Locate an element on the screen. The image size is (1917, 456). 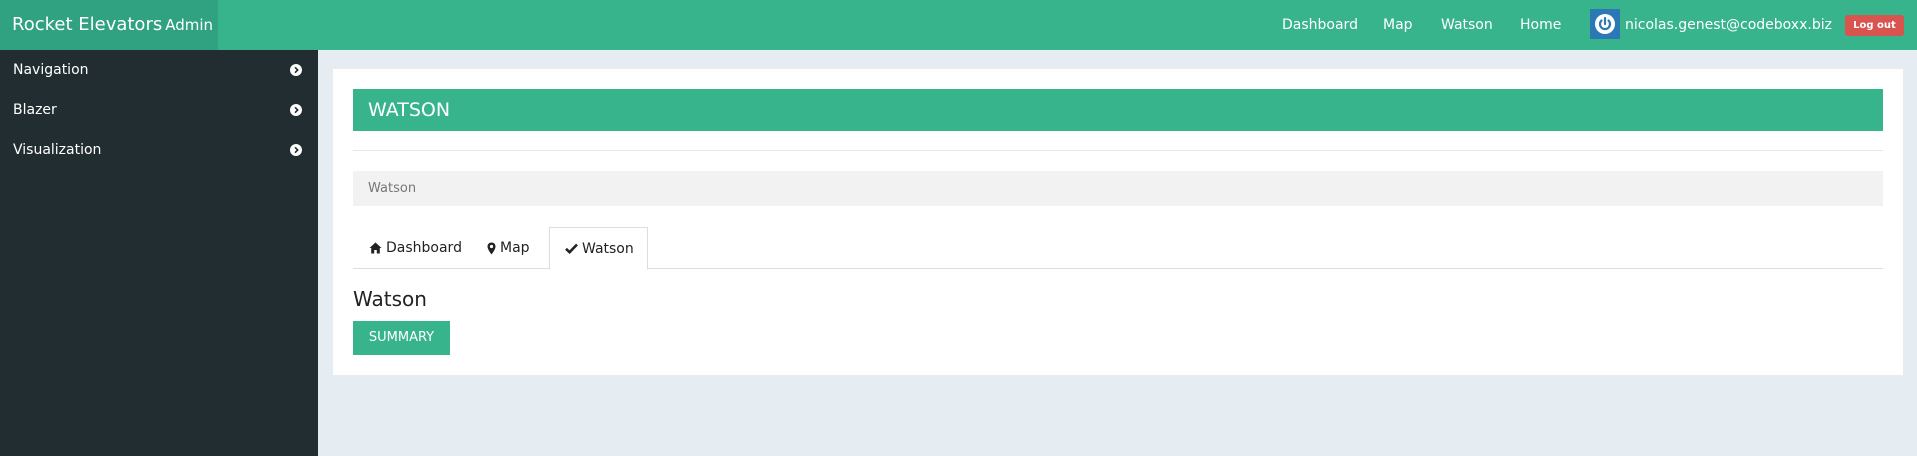
power-icon is located at coordinates (1605, 24).